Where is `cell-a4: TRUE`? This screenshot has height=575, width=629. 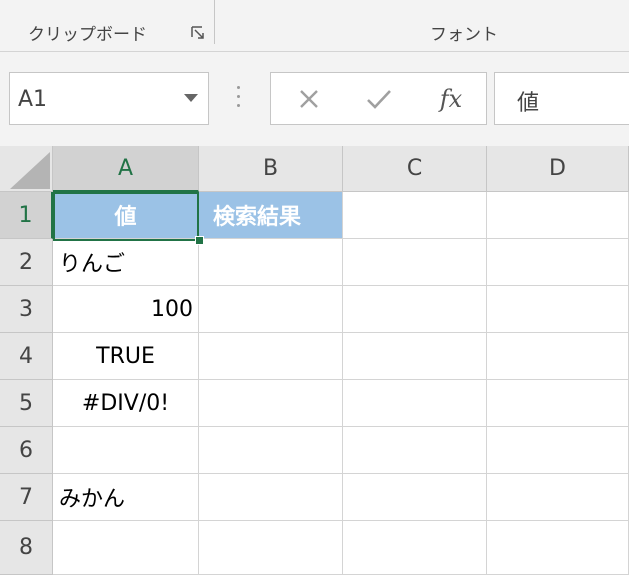
cell-a4: TRUE is located at coordinates (126, 356).